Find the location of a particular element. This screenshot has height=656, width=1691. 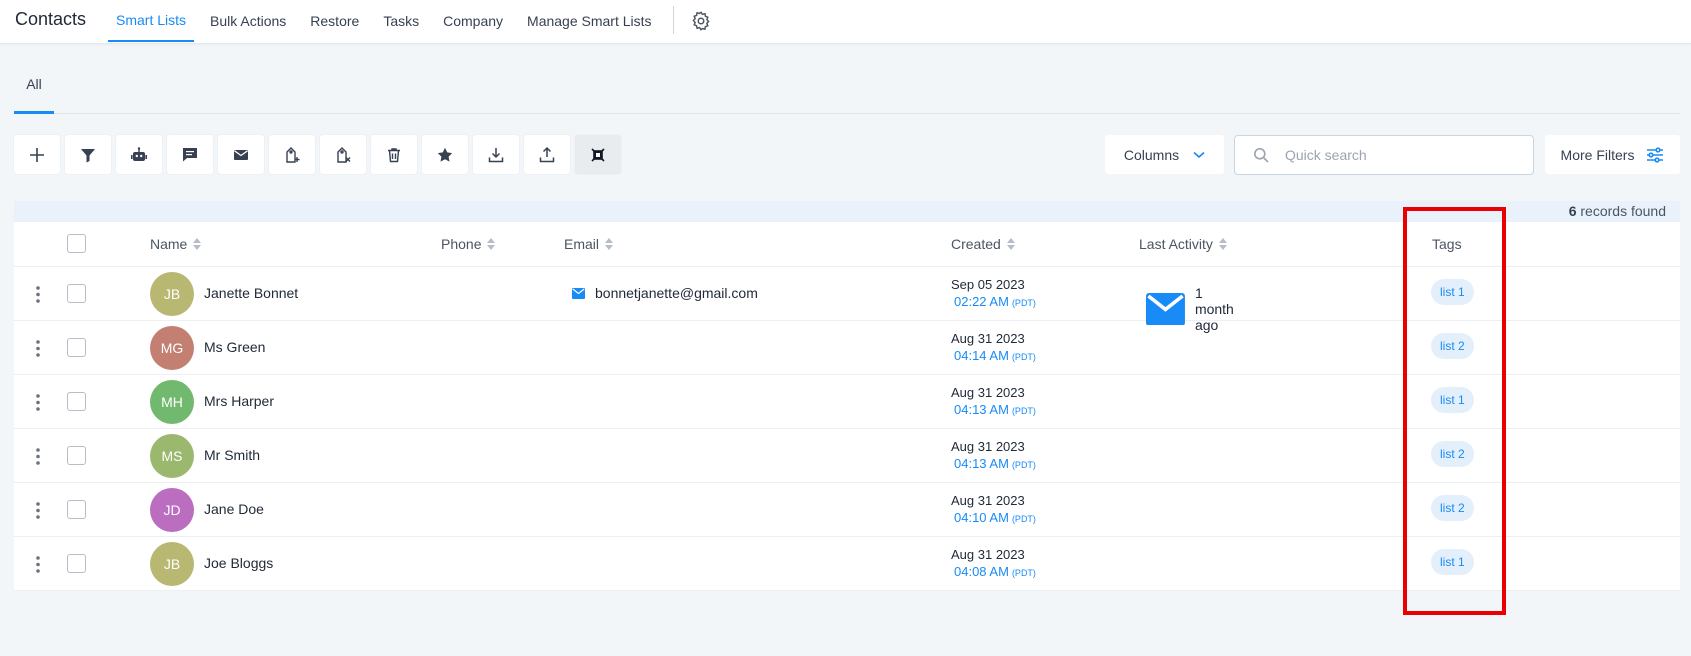

header-created-label: Created is located at coordinates (976, 244).